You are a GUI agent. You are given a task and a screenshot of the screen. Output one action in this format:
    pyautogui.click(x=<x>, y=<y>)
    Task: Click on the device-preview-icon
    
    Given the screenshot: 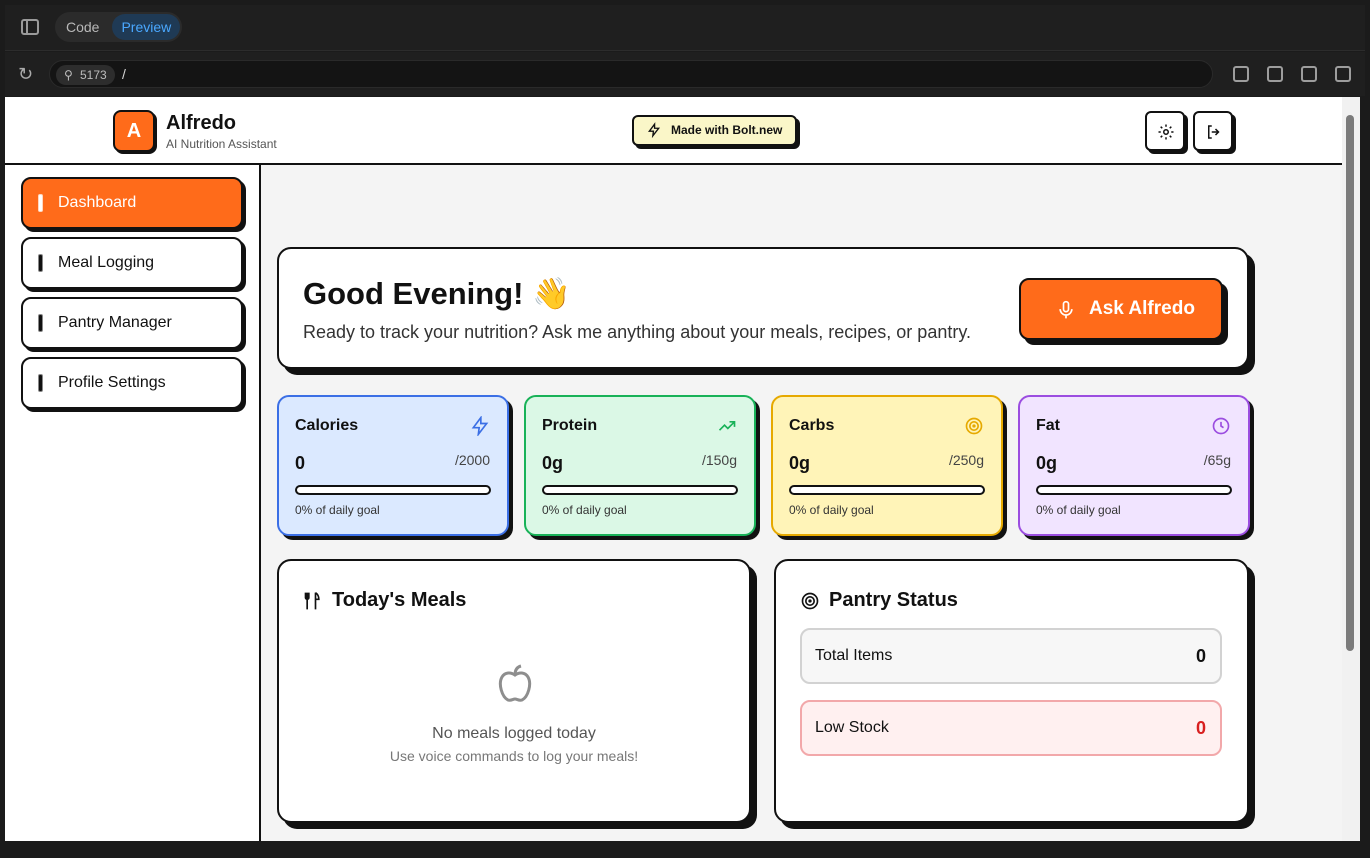 What is the action you would take?
    pyautogui.click(x=1275, y=74)
    